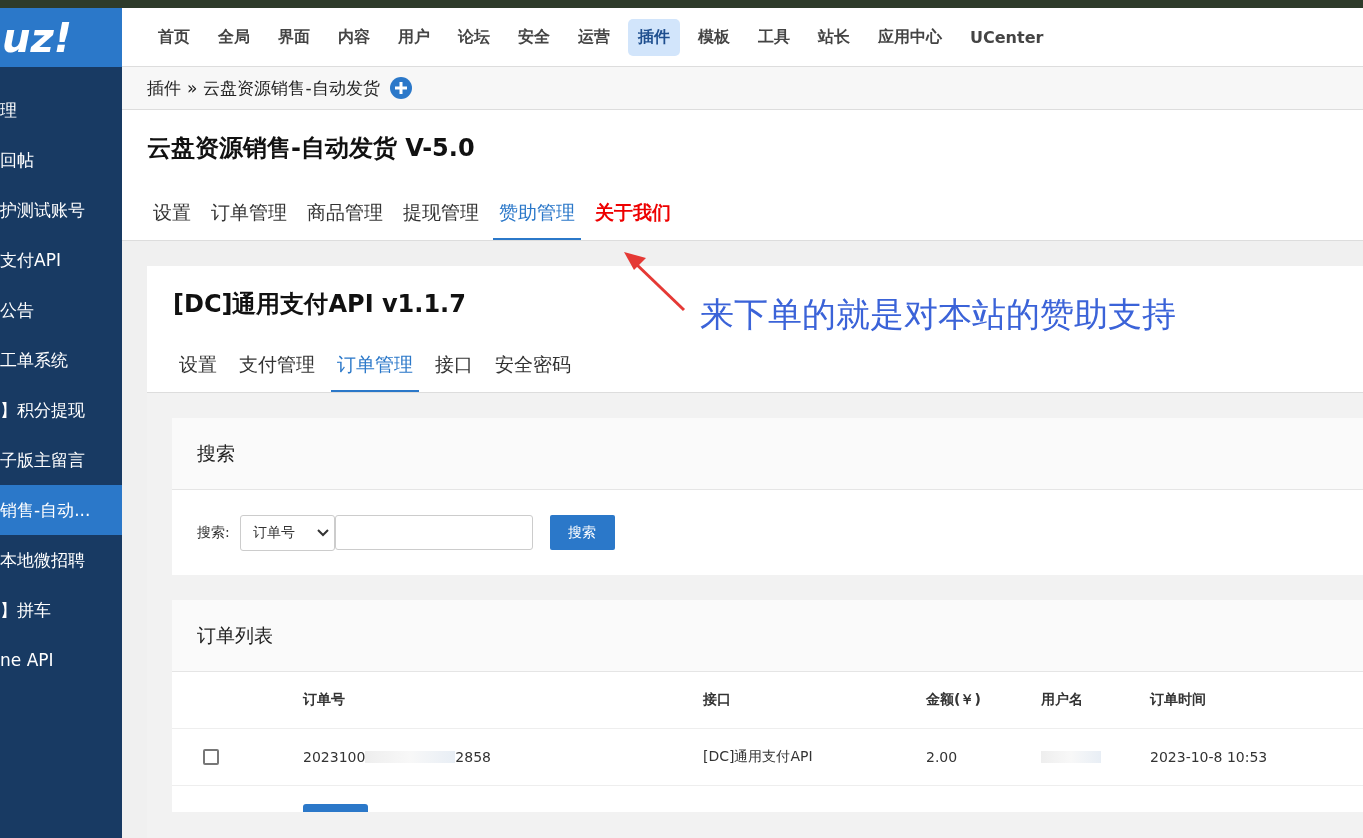 Image resolution: width=1363 pixels, height=838 pixels. Describe the element at coordinates (322, 532) in the screenshot. I see `chevron-icon` at that location.